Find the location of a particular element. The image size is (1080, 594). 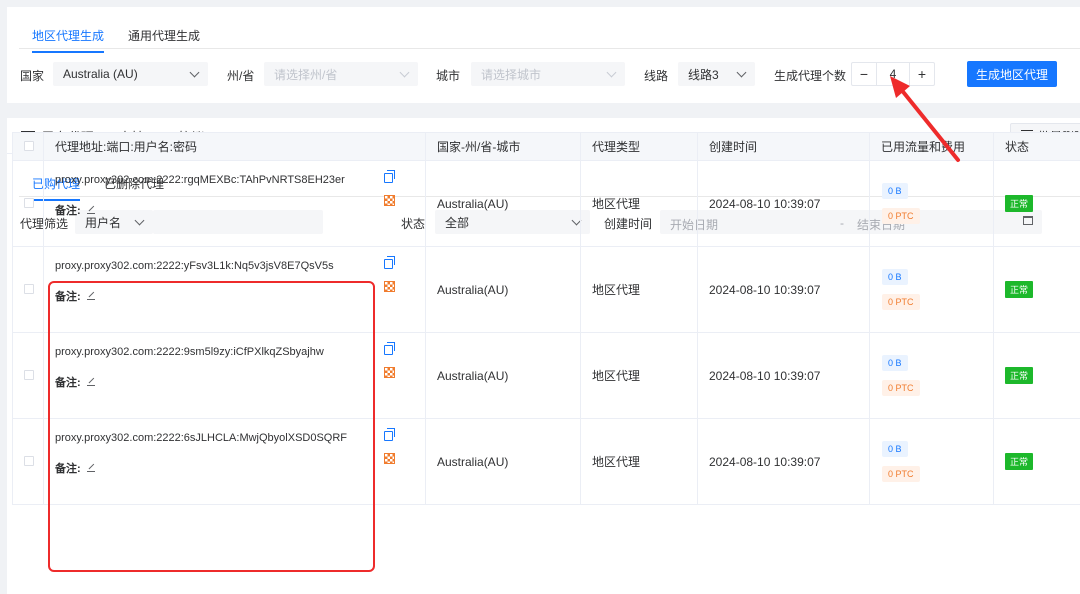

line-label: 线路 is located at coordinates (656, 76).